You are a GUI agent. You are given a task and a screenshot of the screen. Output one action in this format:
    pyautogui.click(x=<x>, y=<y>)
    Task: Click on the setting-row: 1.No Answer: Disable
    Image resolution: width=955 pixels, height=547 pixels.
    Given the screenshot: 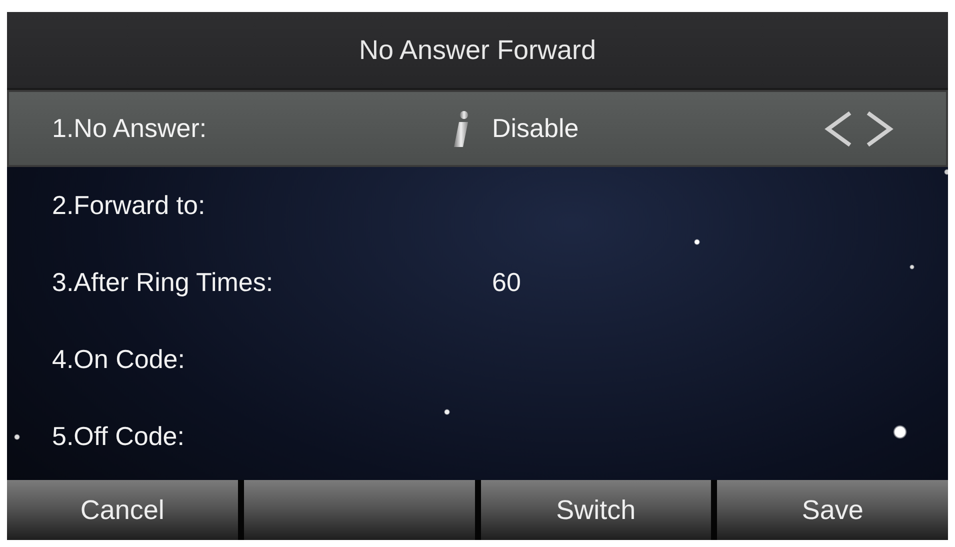 What is the action you would take?
    pyautogui.click(x=477, y=128)
    